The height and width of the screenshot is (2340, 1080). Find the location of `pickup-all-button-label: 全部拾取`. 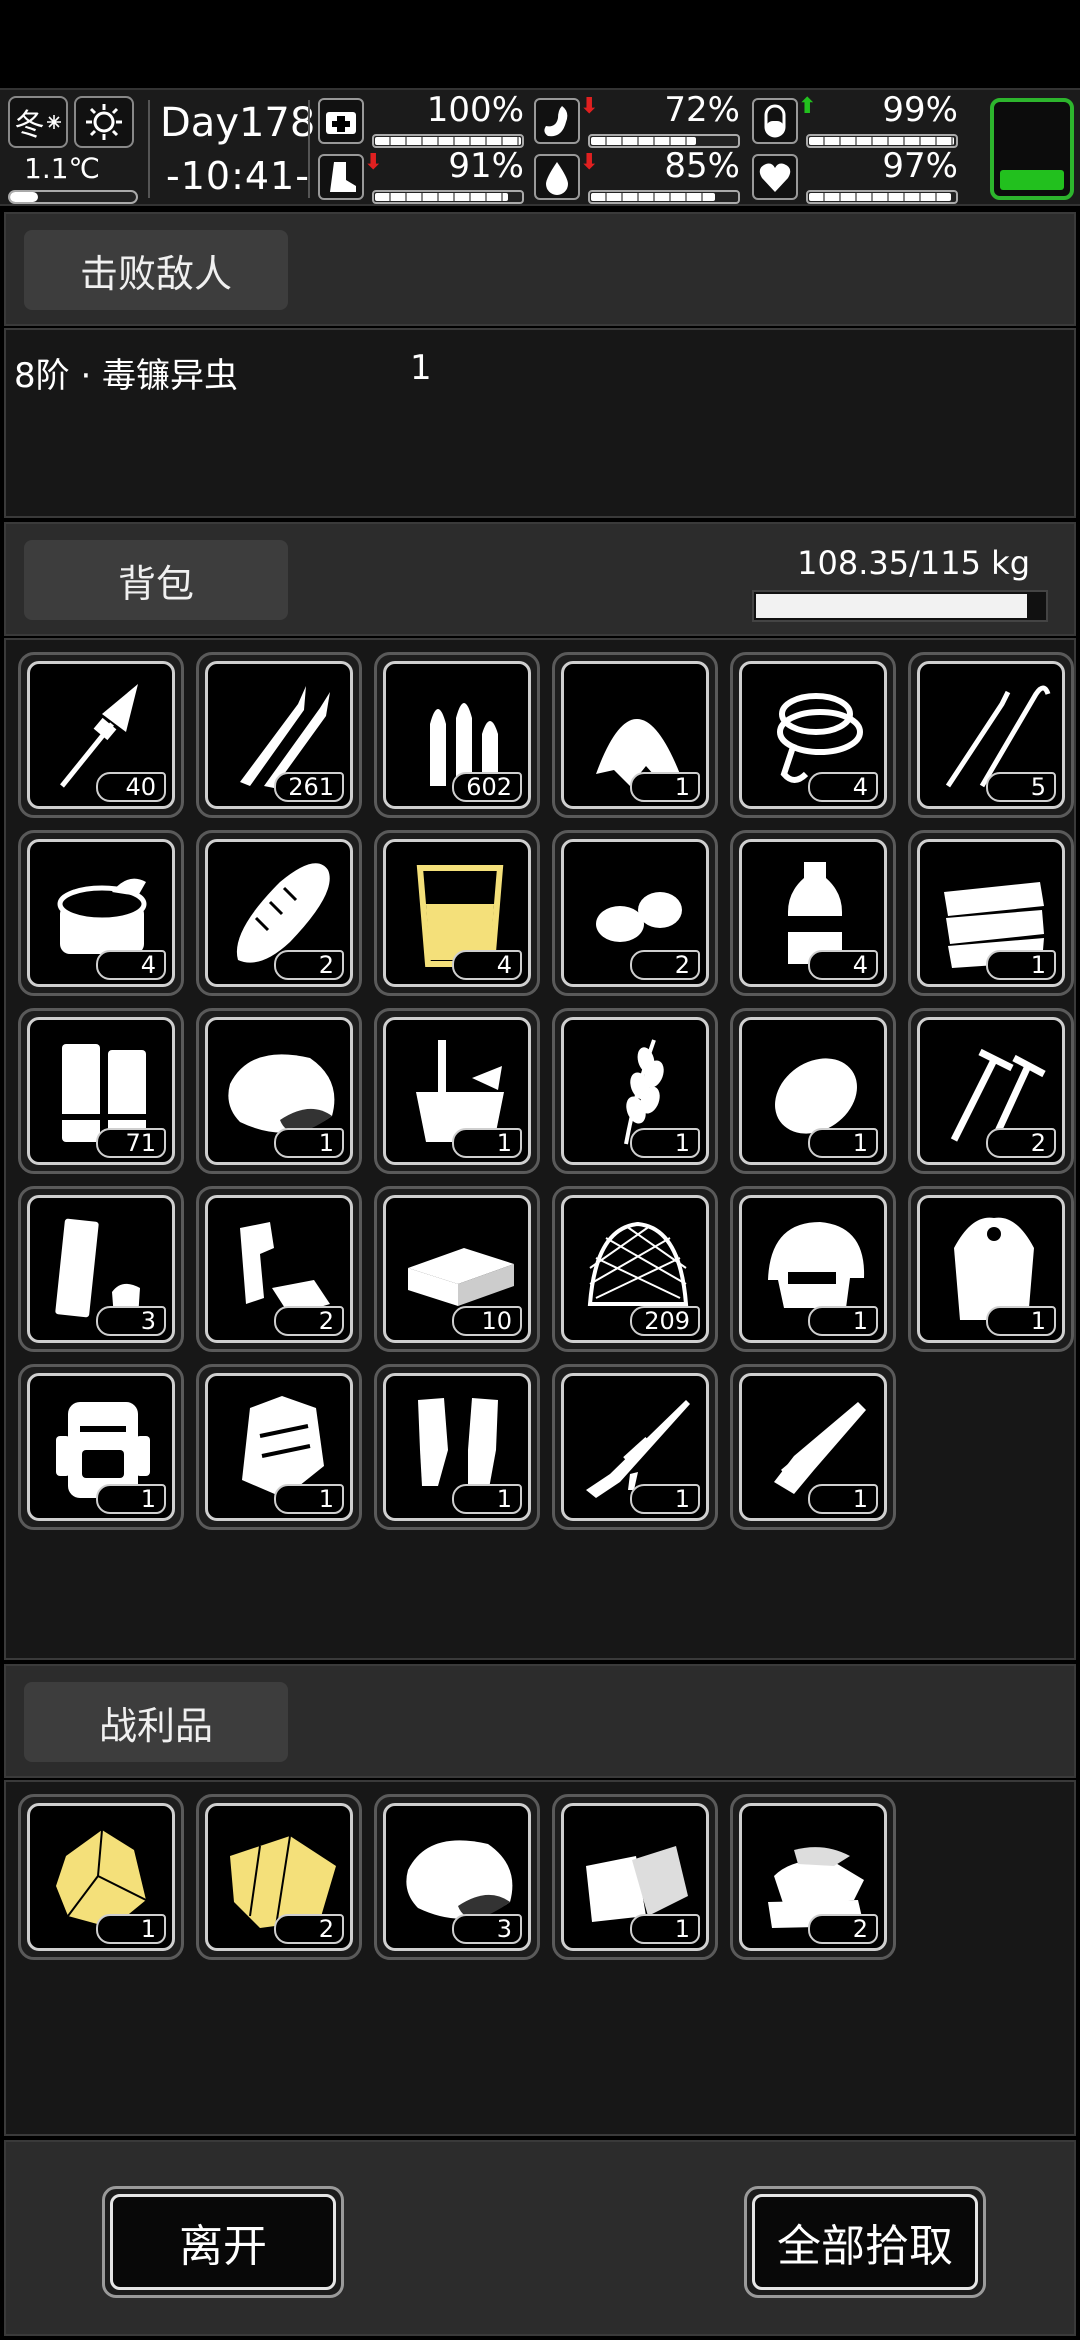

pickup-all-button-label: 全部拾取 is located at coordinates (865, 2242).